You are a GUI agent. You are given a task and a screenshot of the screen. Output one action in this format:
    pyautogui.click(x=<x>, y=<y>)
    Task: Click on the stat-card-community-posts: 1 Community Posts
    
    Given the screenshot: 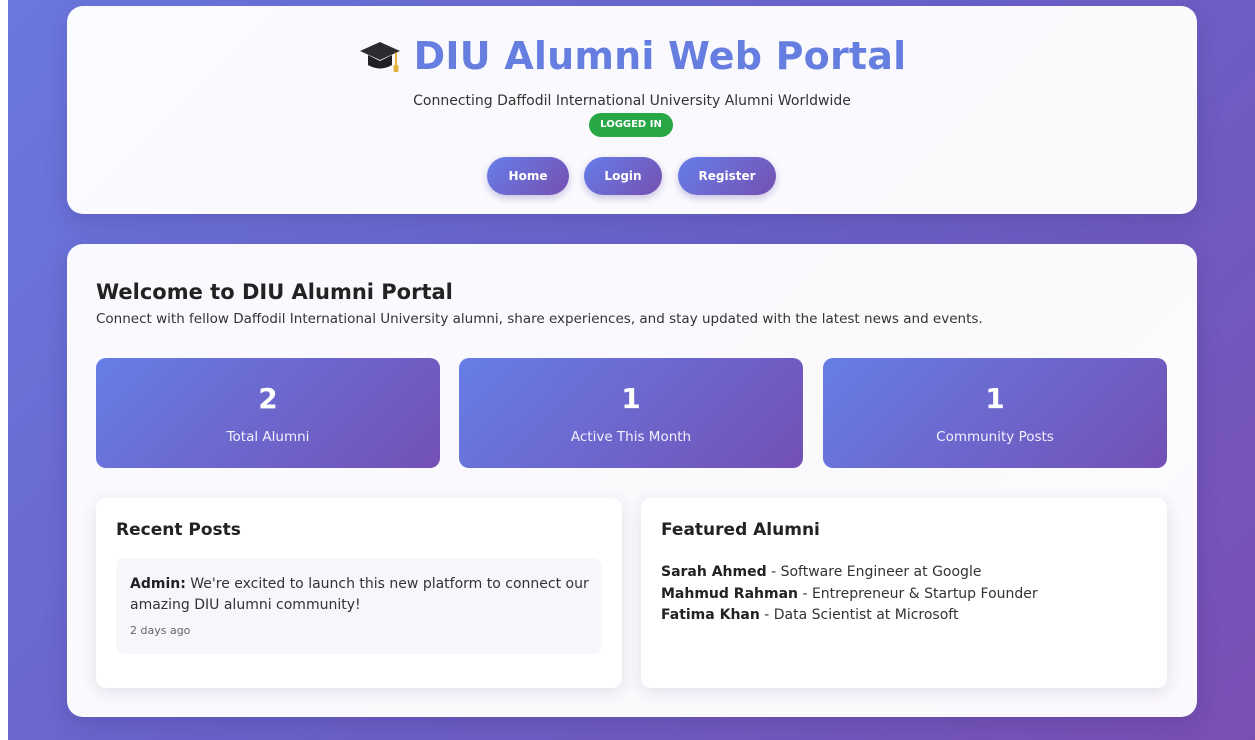 What is the action you would take?
    pyautogui.click(x=995, y=413)
    